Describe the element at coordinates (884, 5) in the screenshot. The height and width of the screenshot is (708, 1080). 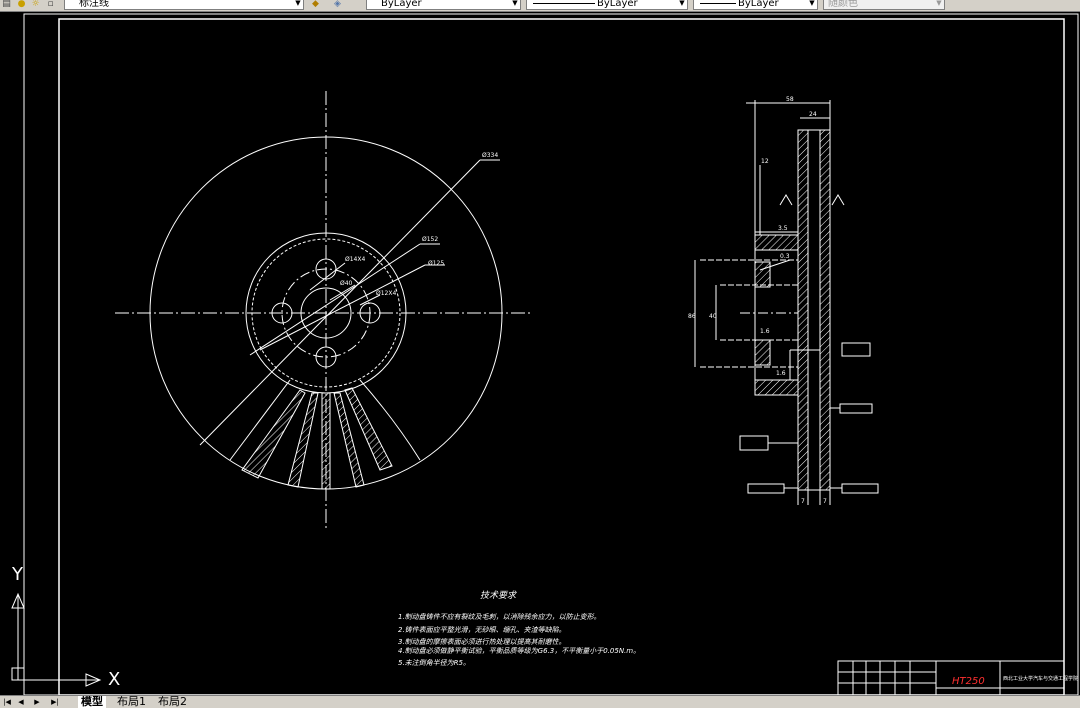
I see `plotstyle-combo: 随颜色 ▼` at that location.